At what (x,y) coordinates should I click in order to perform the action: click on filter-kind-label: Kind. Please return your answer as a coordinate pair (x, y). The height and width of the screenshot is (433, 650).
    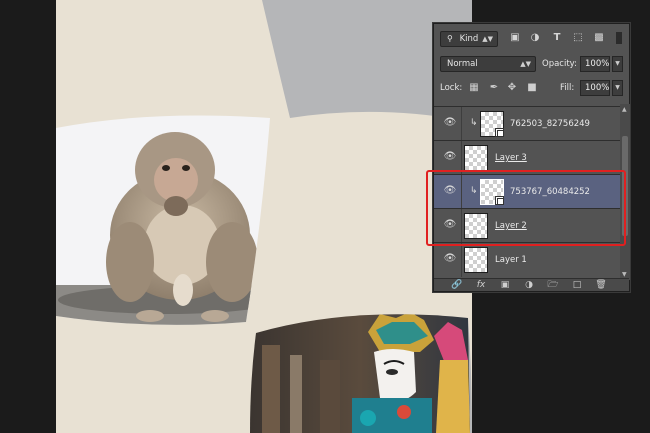
    Looking at the image, I should click on (469, 39).